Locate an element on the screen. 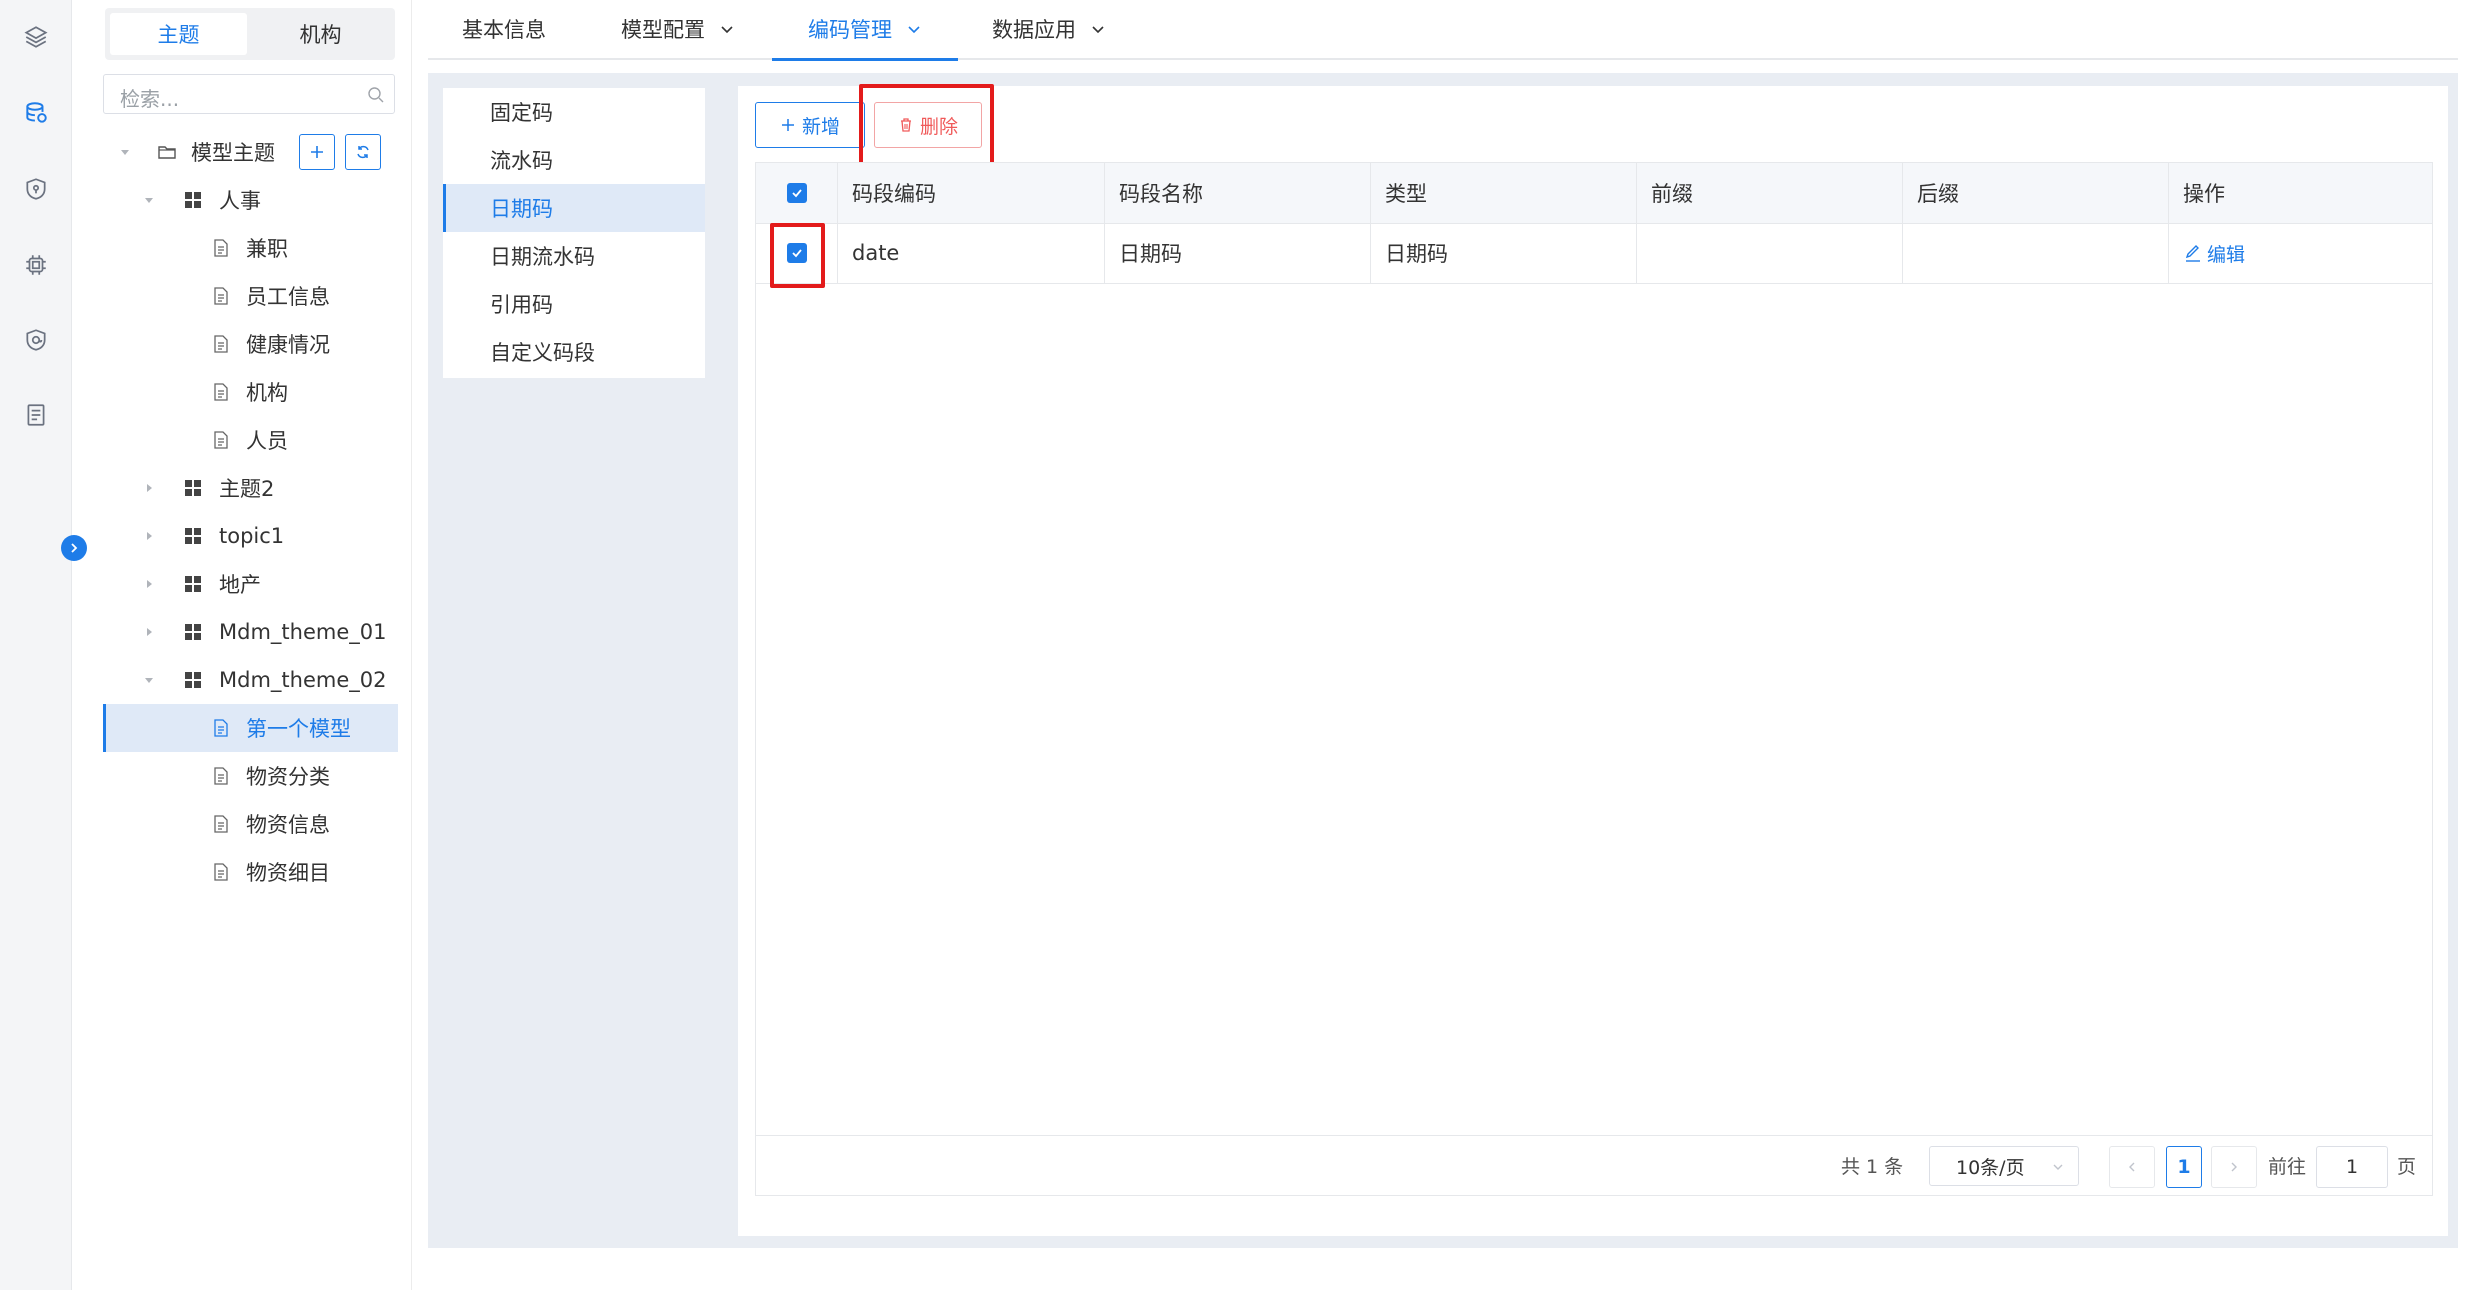 The image size is (2491, 1290). shield-icon is located at coordinates (36, 189).